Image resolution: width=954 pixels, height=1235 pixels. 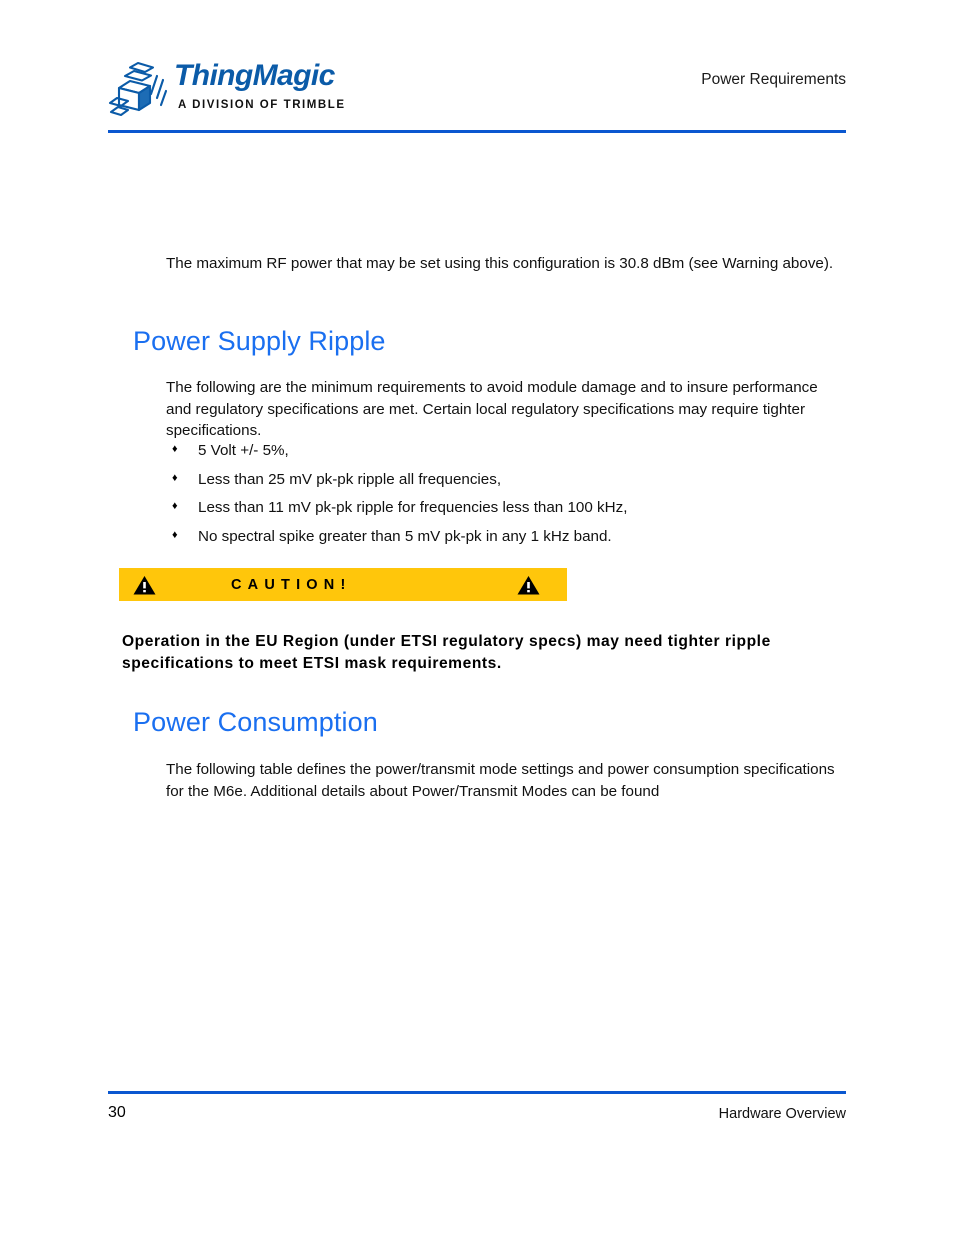 I want to click on header-divider-rule, so click(x=477, y=131).